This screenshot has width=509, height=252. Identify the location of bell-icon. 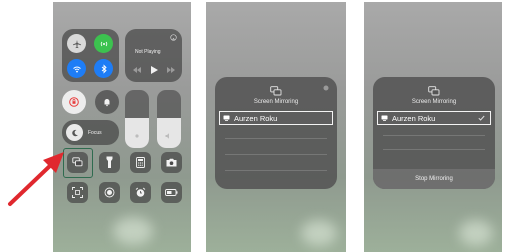
(107, 102).